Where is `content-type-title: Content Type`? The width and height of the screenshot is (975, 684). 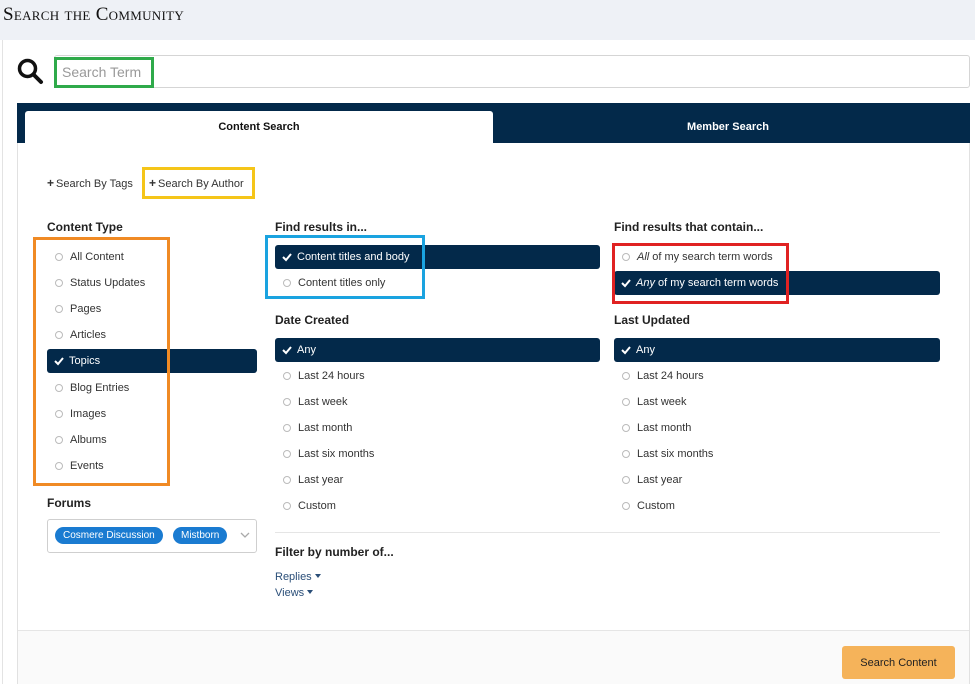 content-type-title: Content Type is located at coordinates (85, 227).